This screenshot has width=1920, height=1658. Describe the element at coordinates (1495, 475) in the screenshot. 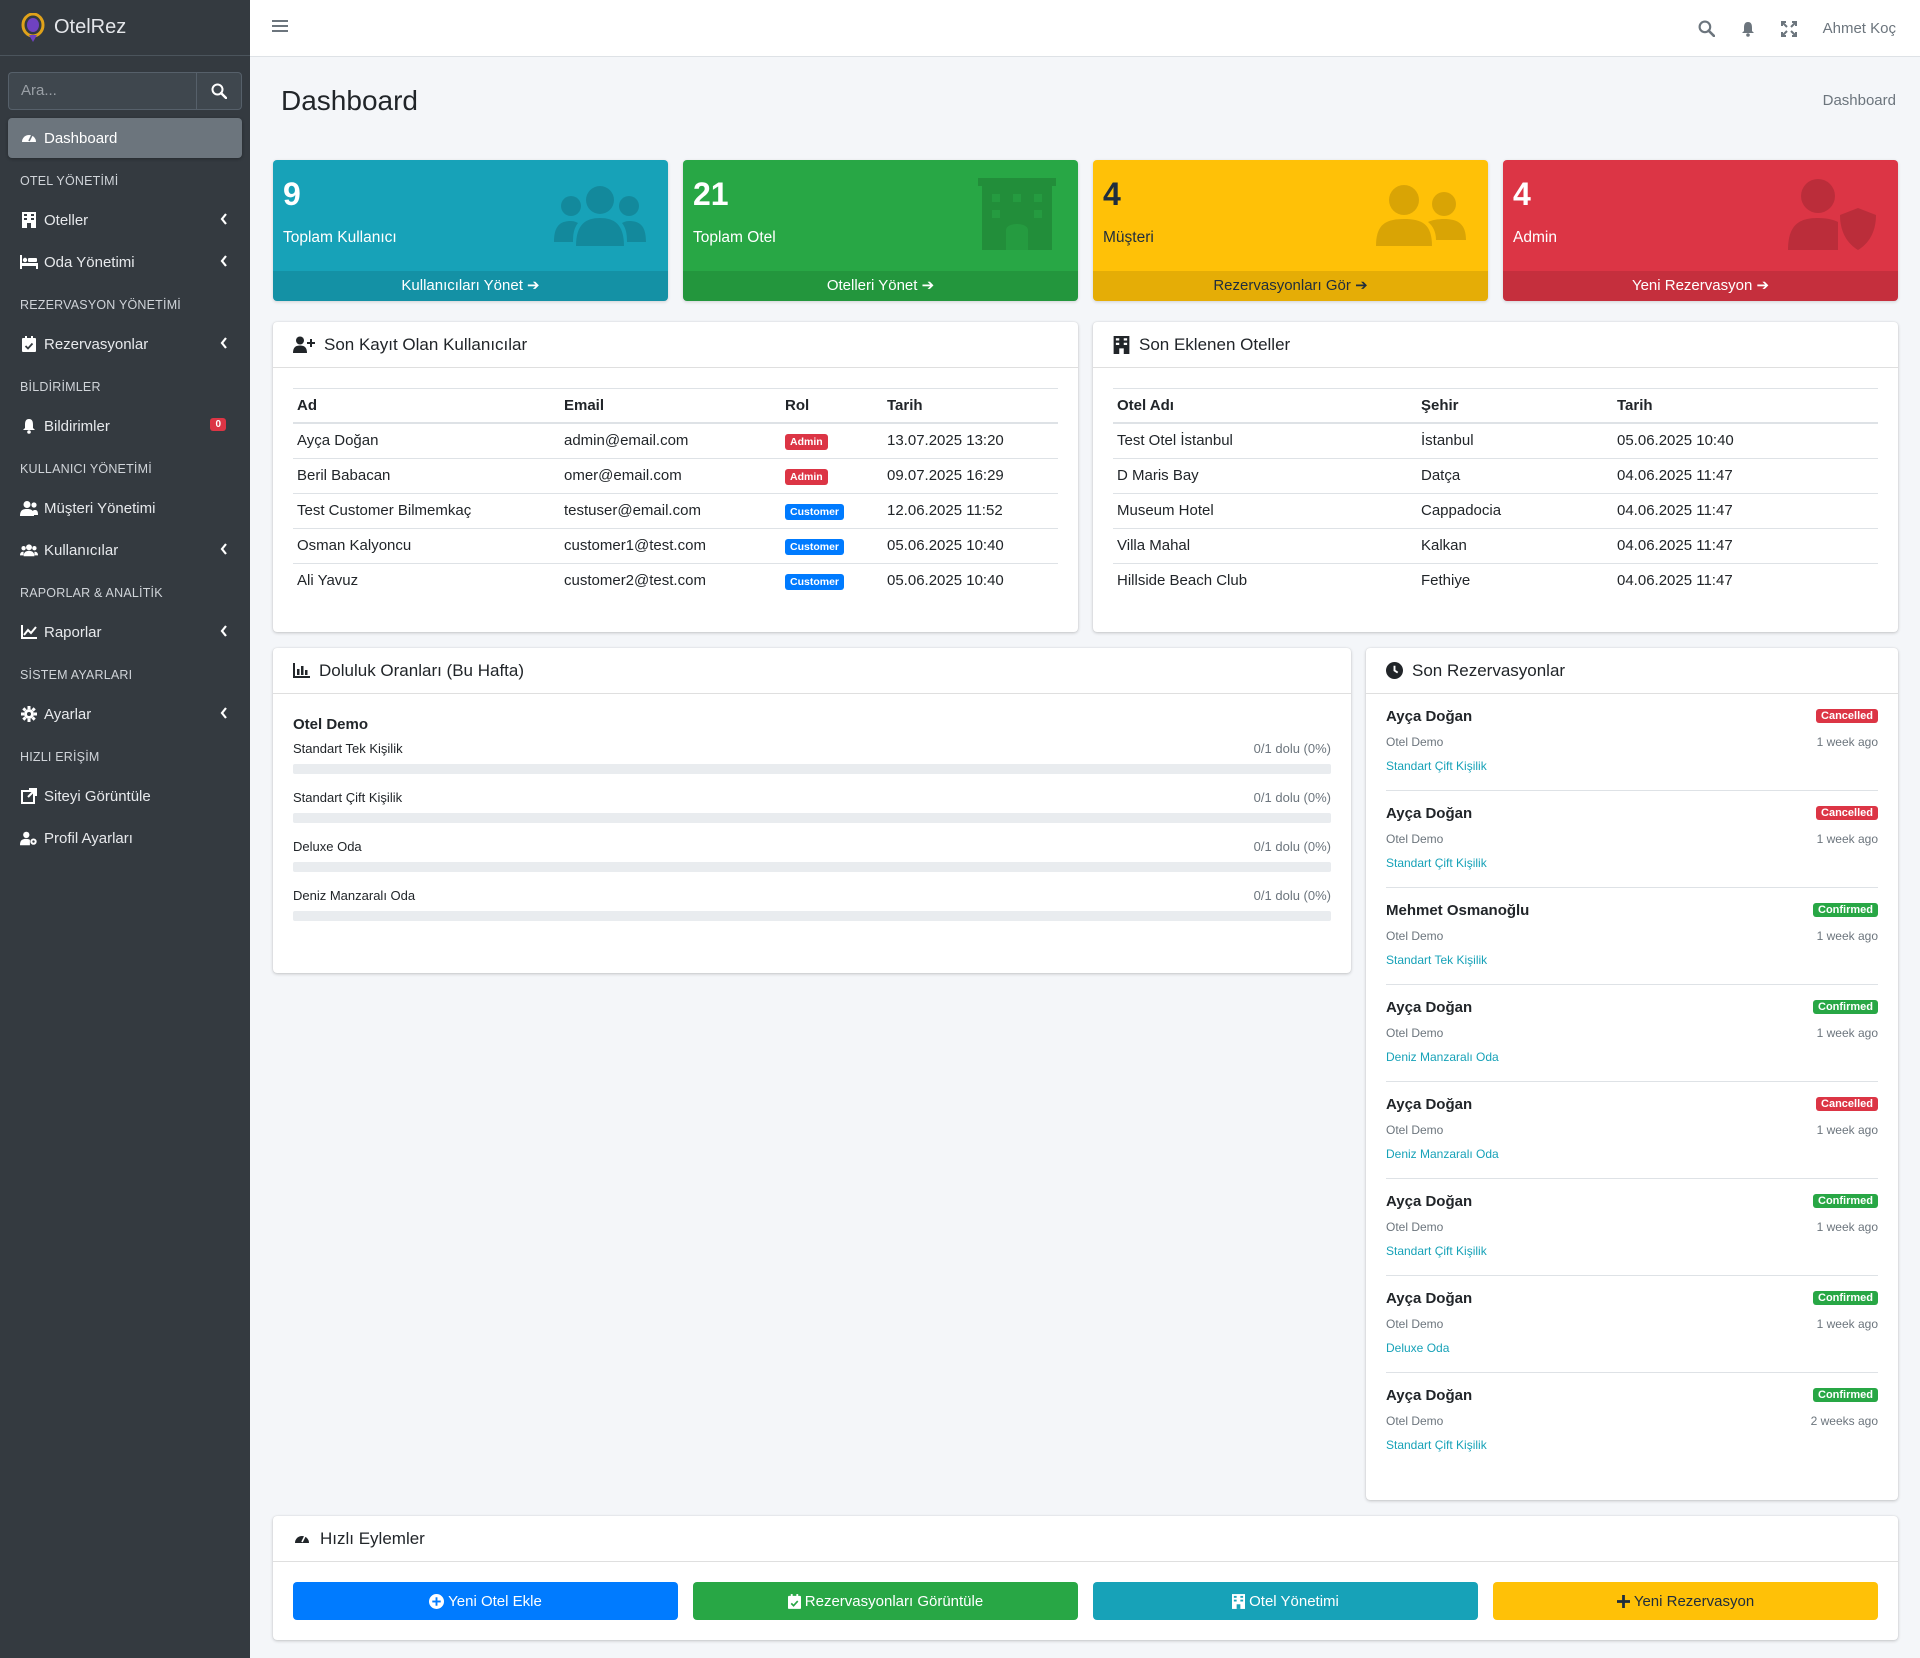

I see `table-row: D Maris Bay Datça 04.06.2025 11:47` at that location.